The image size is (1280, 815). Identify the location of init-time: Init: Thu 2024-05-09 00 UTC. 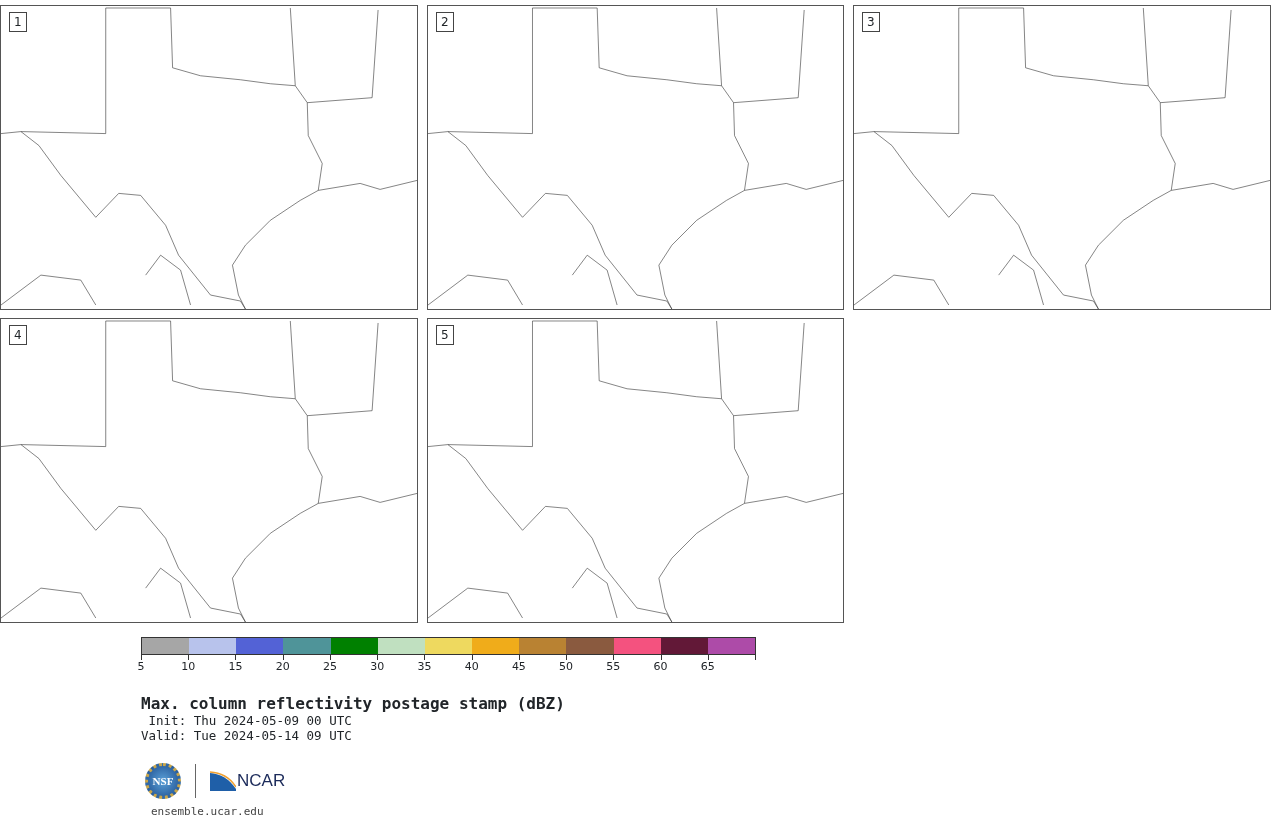
(250, 720).